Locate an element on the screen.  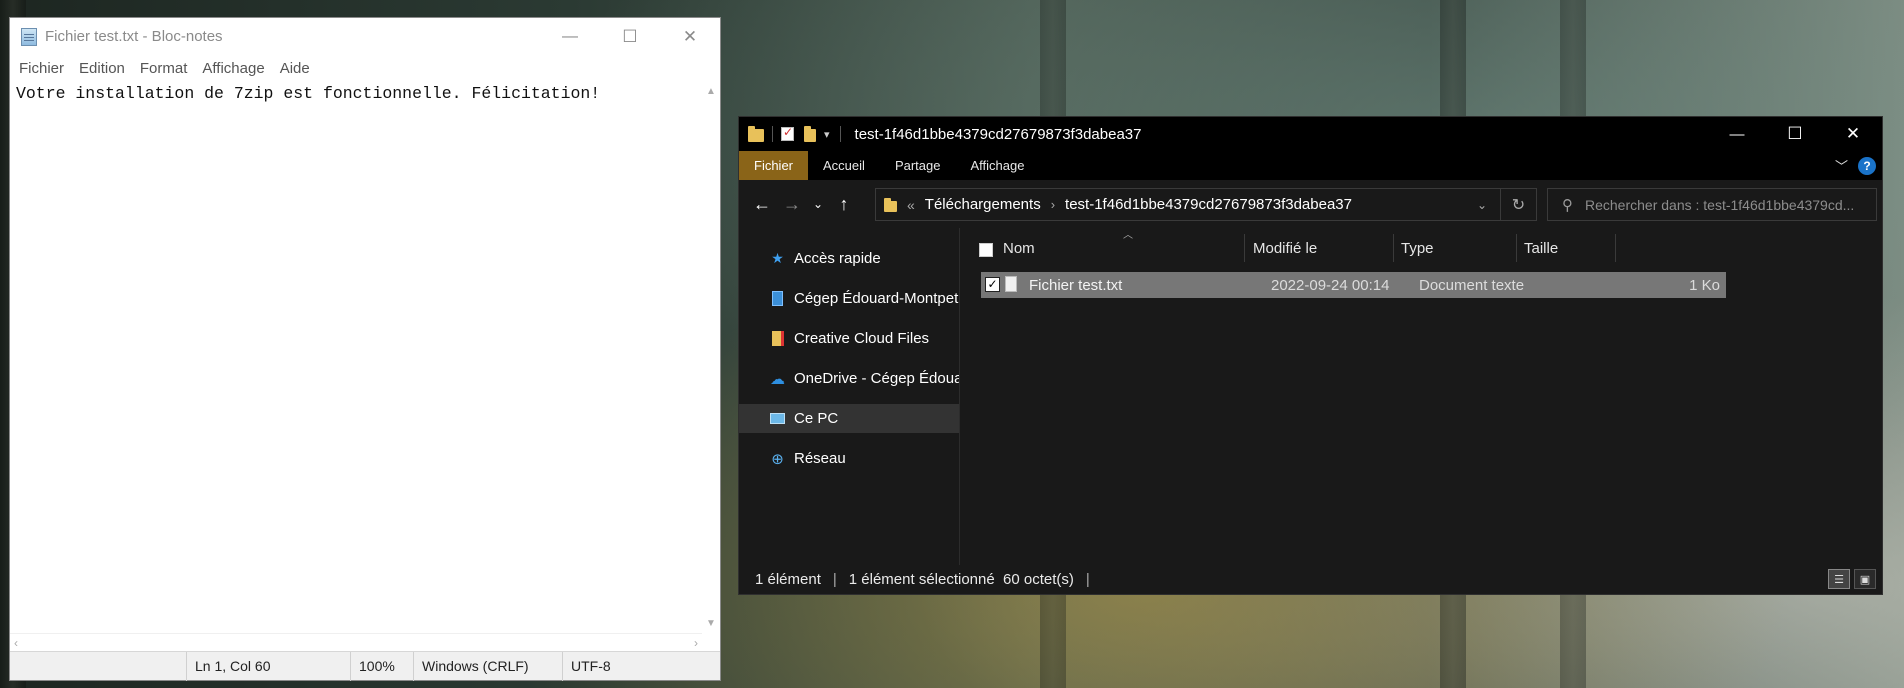
computer-icon is located at coordinates (777, 418).